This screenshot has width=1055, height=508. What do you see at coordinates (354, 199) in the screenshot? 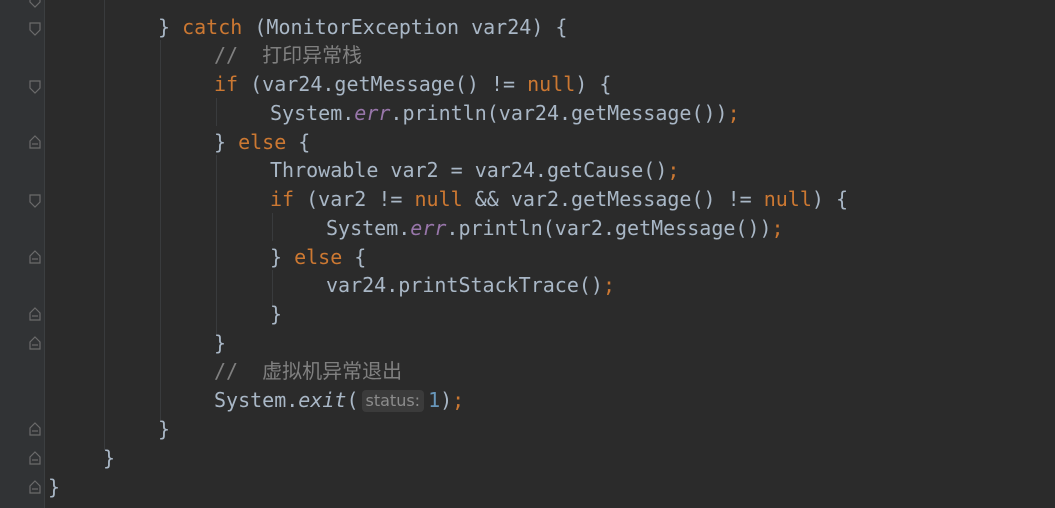
I see `condition: (var2 !=` at bounding box center [354, 199].